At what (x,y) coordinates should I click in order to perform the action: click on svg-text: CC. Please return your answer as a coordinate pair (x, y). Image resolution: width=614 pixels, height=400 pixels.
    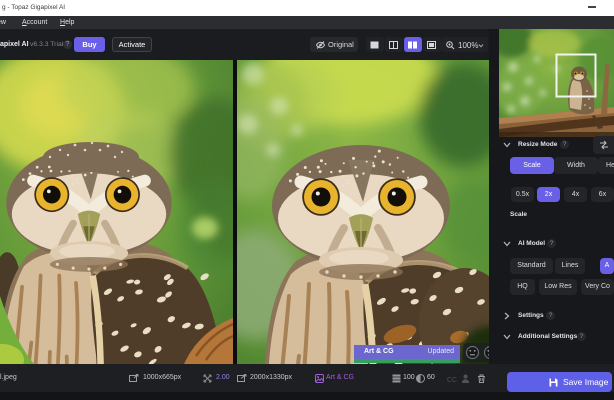
    Looking at the image, I should click on (452, 380).